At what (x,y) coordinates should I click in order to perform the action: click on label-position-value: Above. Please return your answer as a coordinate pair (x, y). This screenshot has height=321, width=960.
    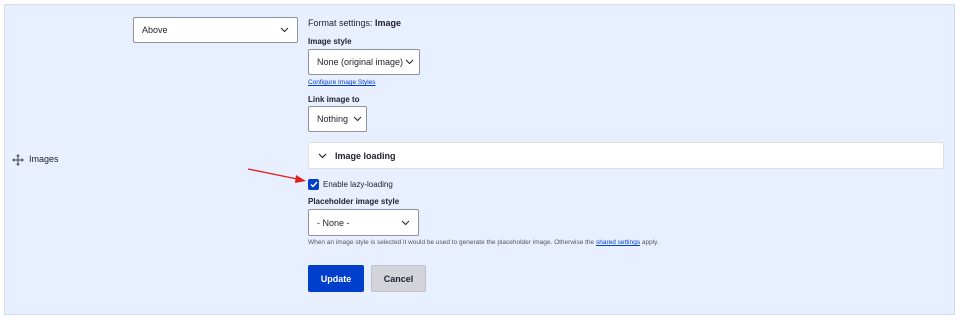
    Looking at the image, I should click on (155, 30).